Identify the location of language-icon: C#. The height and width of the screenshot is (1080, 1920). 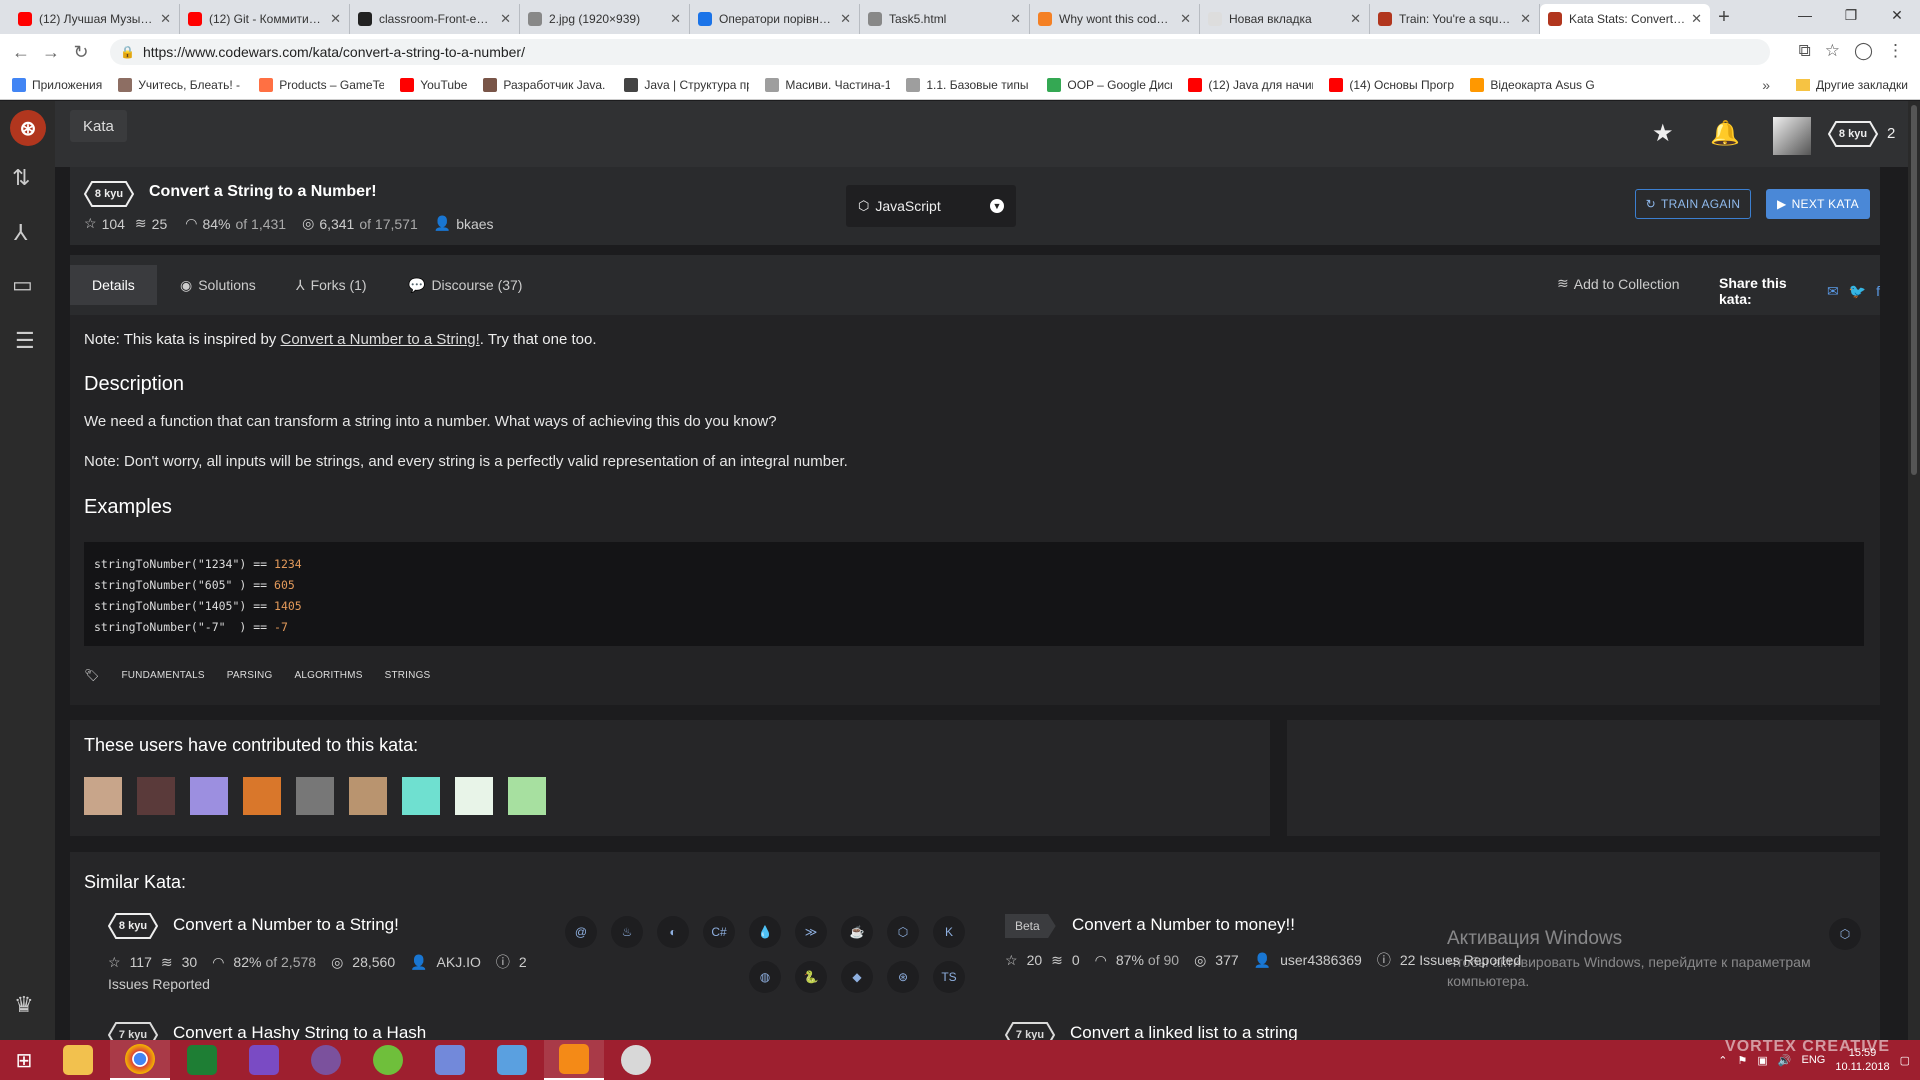
(719, 932).